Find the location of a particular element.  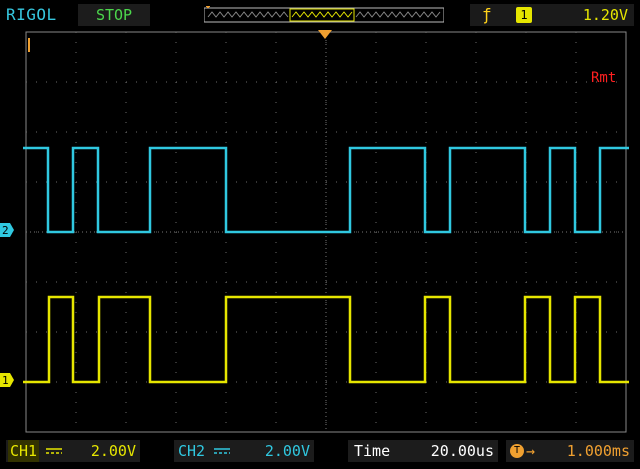

trigger-settings: ƒ 1 1.20V is located at coordinates (552, 15).